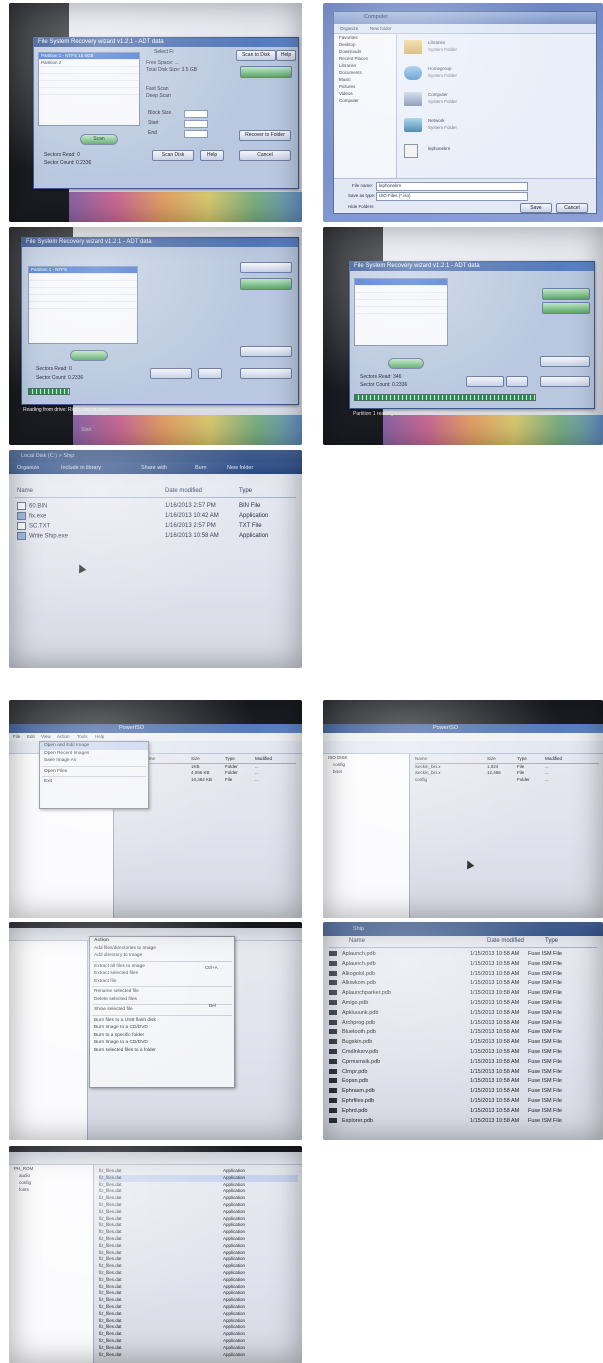  I want to click on new-folder-button: New folder, so click(381, 28).